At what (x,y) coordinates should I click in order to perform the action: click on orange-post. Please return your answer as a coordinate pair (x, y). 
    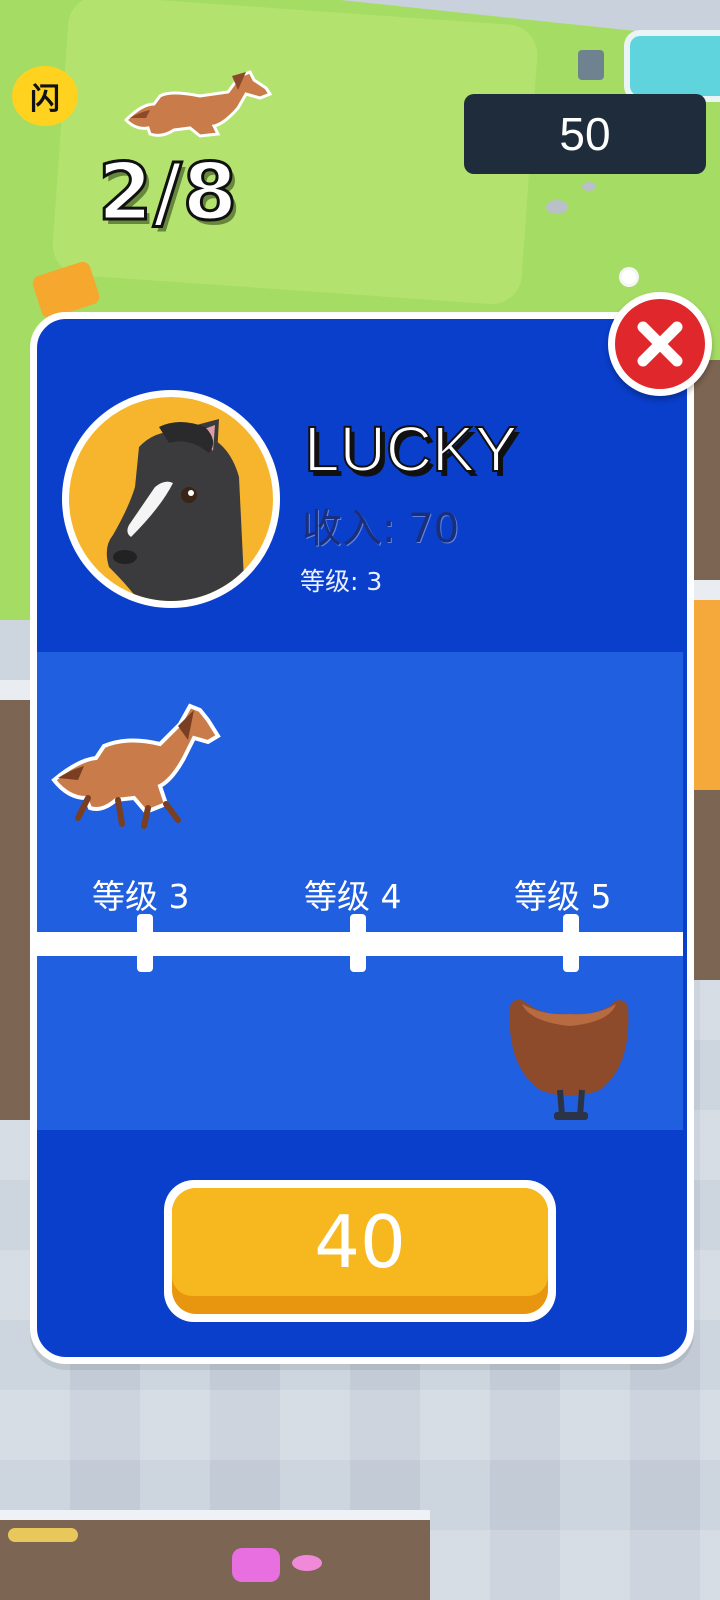
    Looking at the image, I should click on (705, 695).